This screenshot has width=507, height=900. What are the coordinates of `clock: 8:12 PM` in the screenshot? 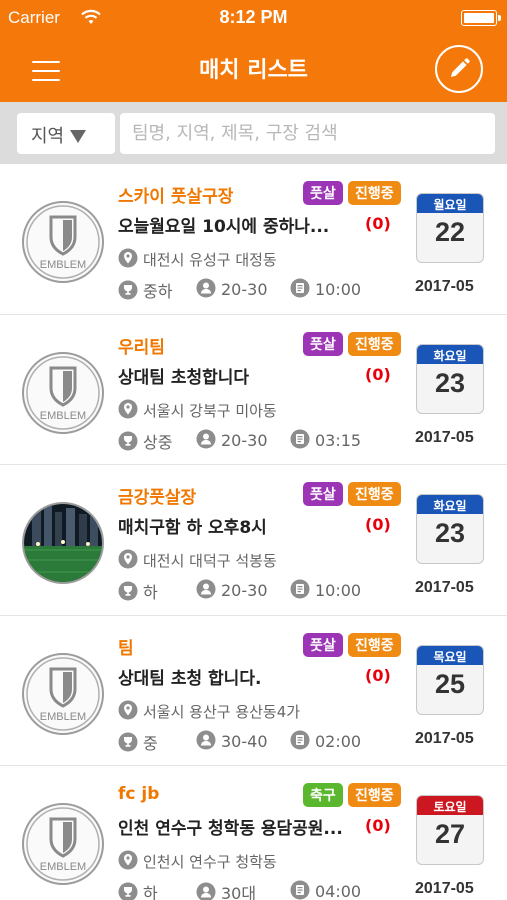 It's located at (253, 17).